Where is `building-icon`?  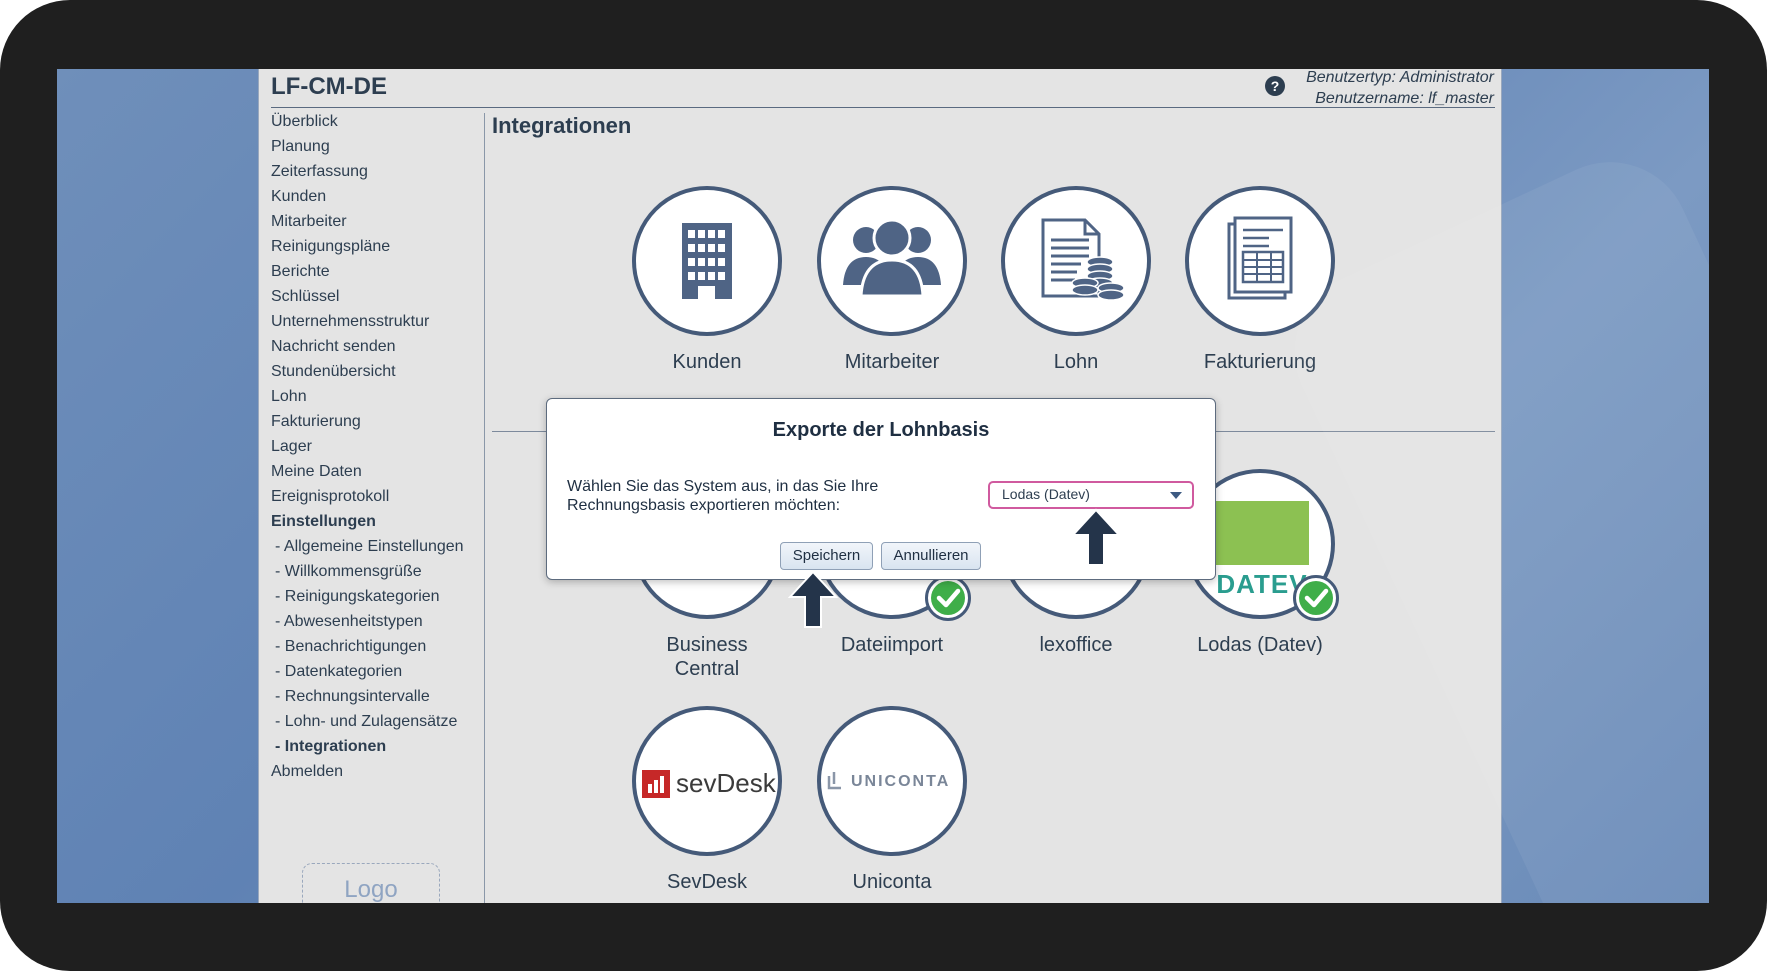
building-icon is located at coordinates (707, 261).